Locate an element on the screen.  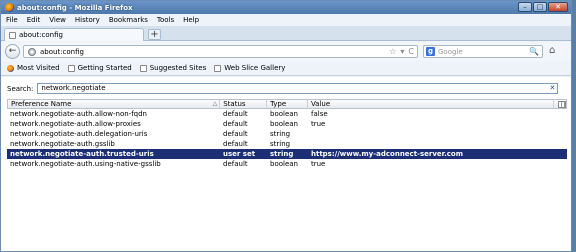
value-cell: false is located at coordinates (319, 114).